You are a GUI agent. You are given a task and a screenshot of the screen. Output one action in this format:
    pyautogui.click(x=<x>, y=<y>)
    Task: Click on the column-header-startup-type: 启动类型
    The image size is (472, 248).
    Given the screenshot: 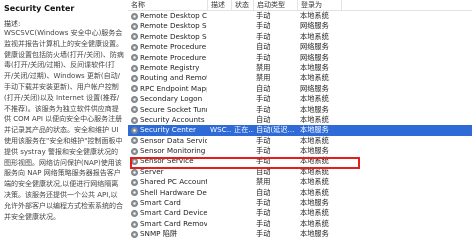 What is the action you would take?
    pyautogui.click(x=276, y=5)
    